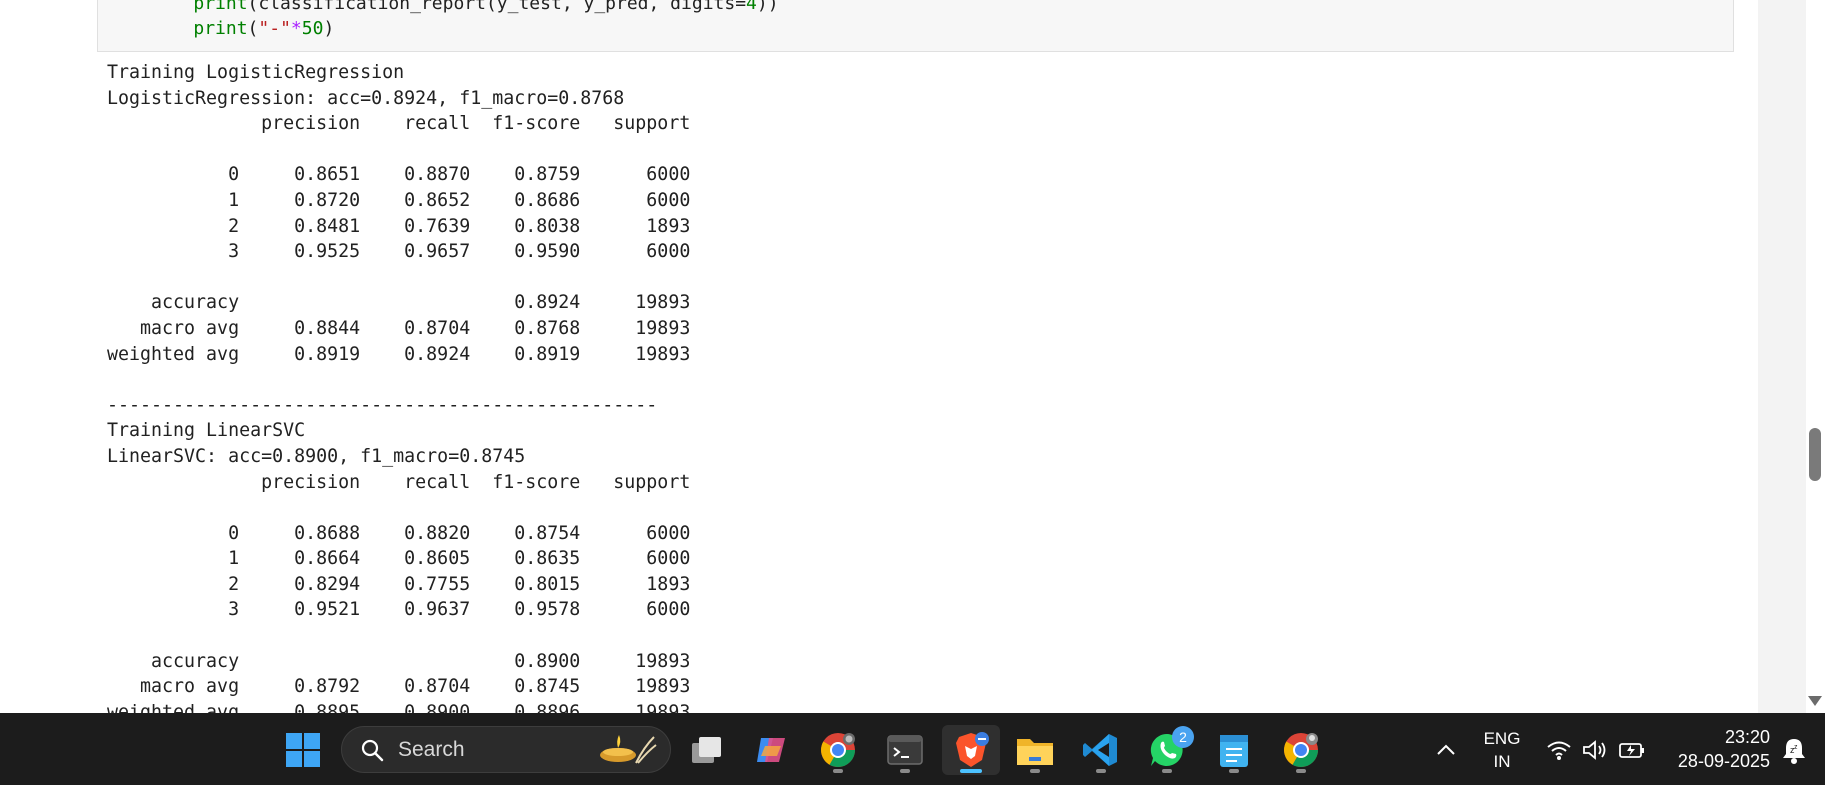 The width and height of the screenshot is (1825, 785). Describe the element at coordinates (399, 661) in the screenshot. I see `output-line: accuracy 0.8900 19893` at that location.